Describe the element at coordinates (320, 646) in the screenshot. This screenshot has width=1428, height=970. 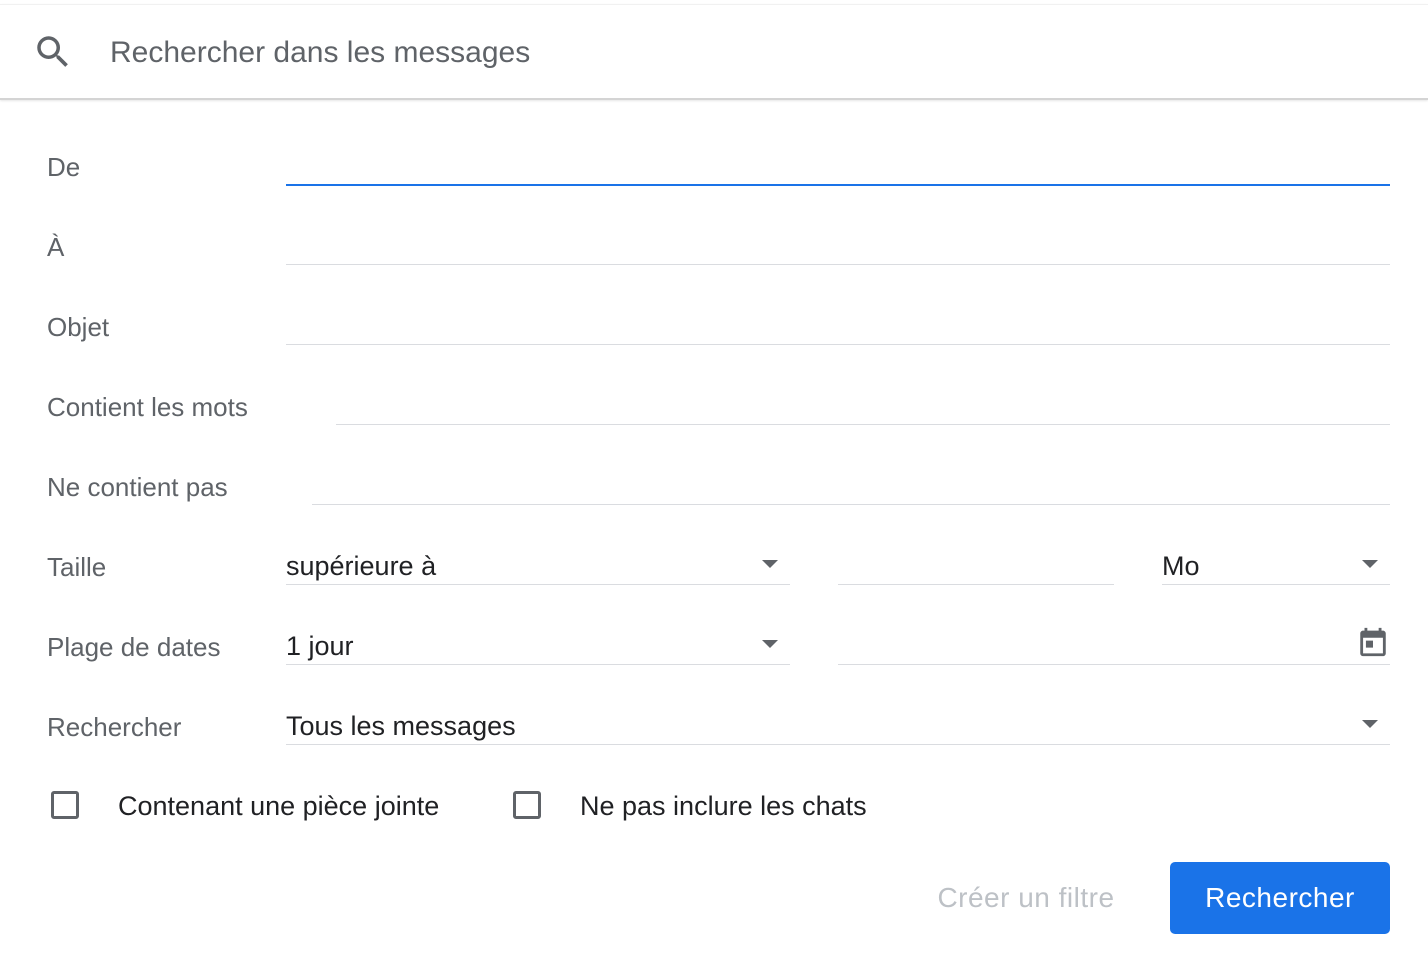
I see `date-range-value: 1 jour` at that location.